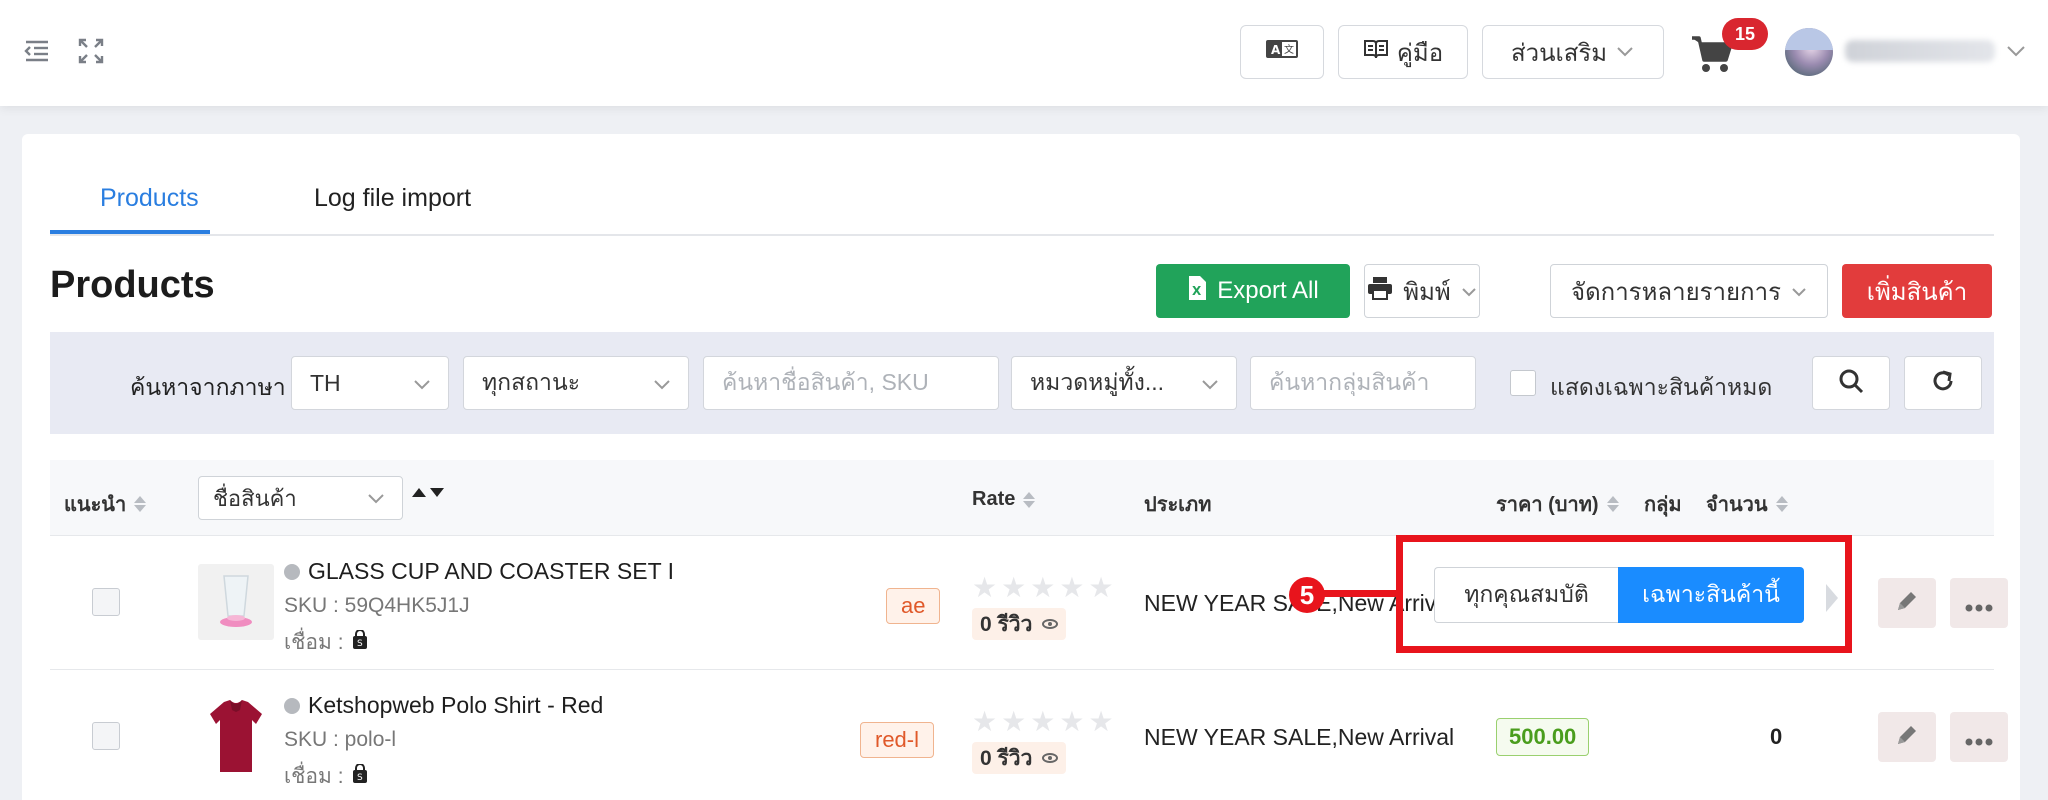 Image resolution: width=2048 pixels, height=800 pixels. I want to click on tab-products: Products, so click(149, 198).